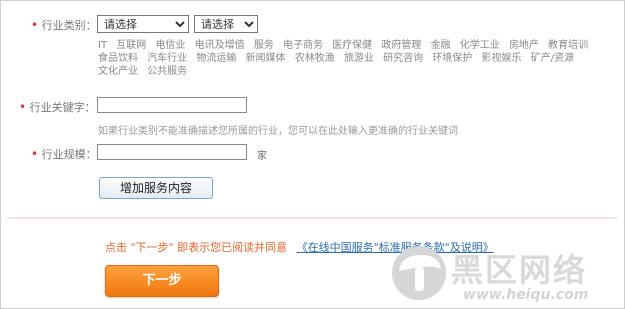 The image size is (625, 309). I want to click on industry-item: 服务, so click(264, 45).